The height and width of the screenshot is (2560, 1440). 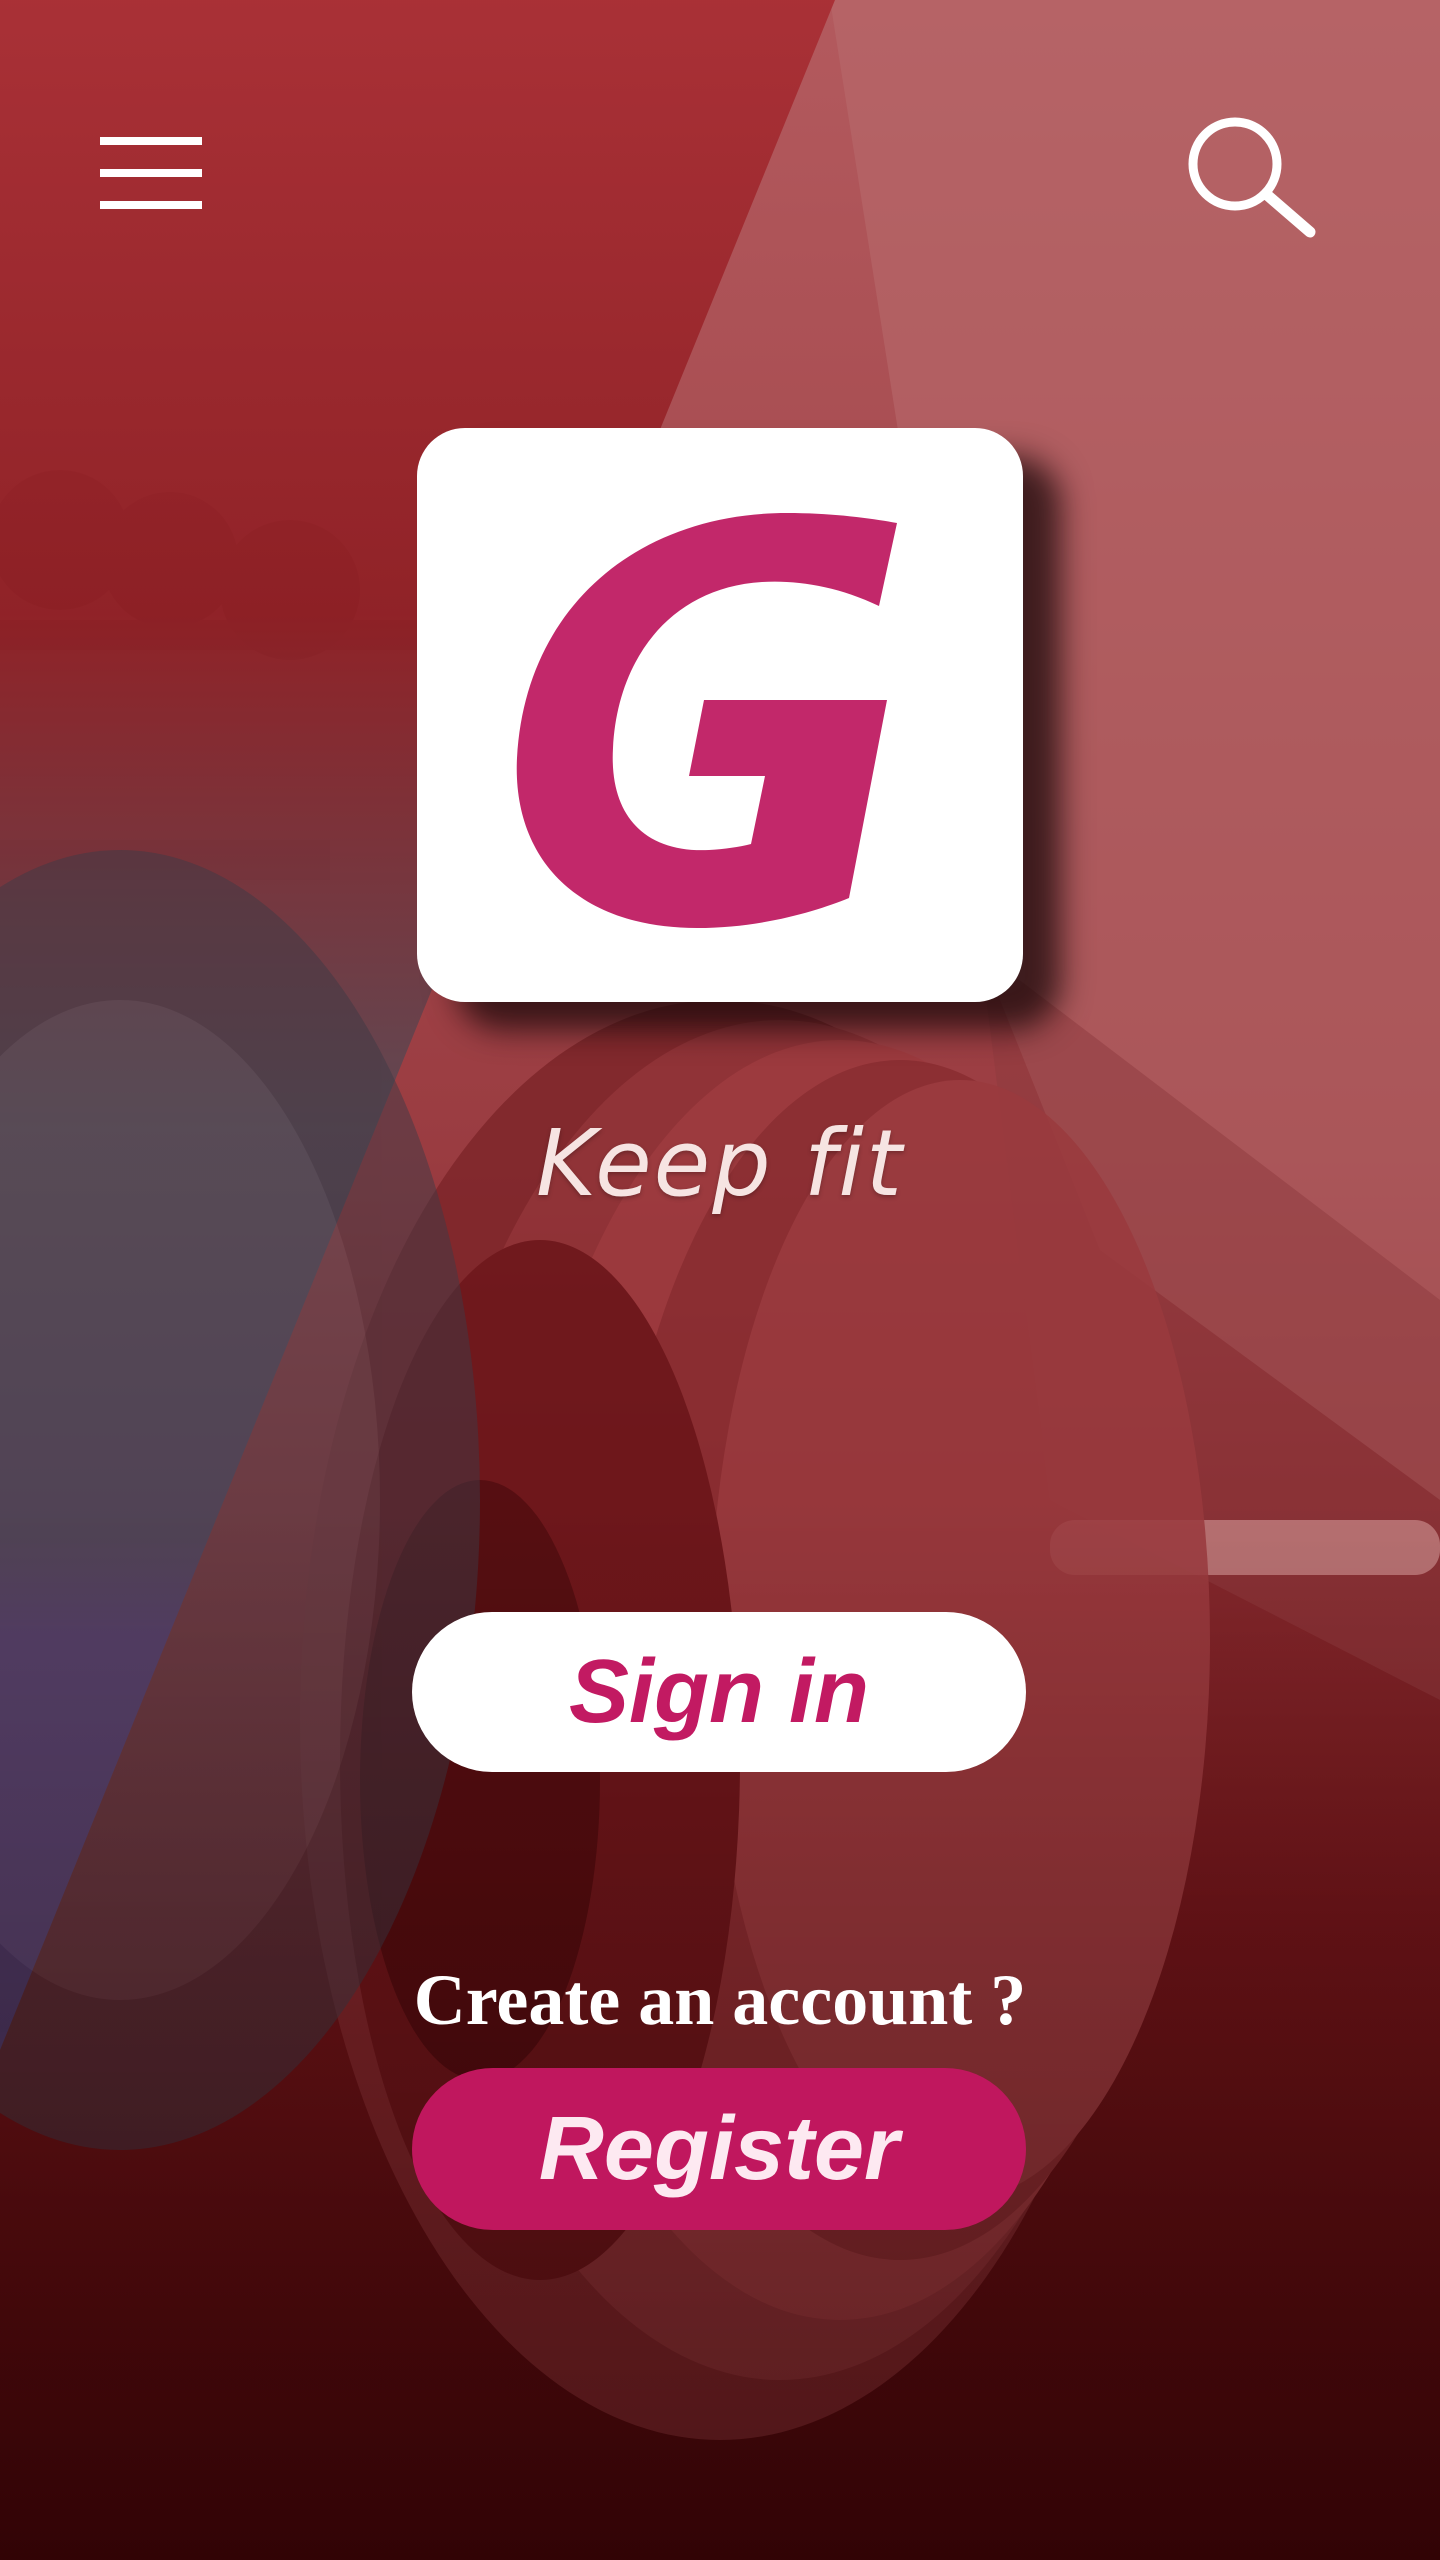 I want to click on hamburger-menu-icon, so click(x=152, y=173).